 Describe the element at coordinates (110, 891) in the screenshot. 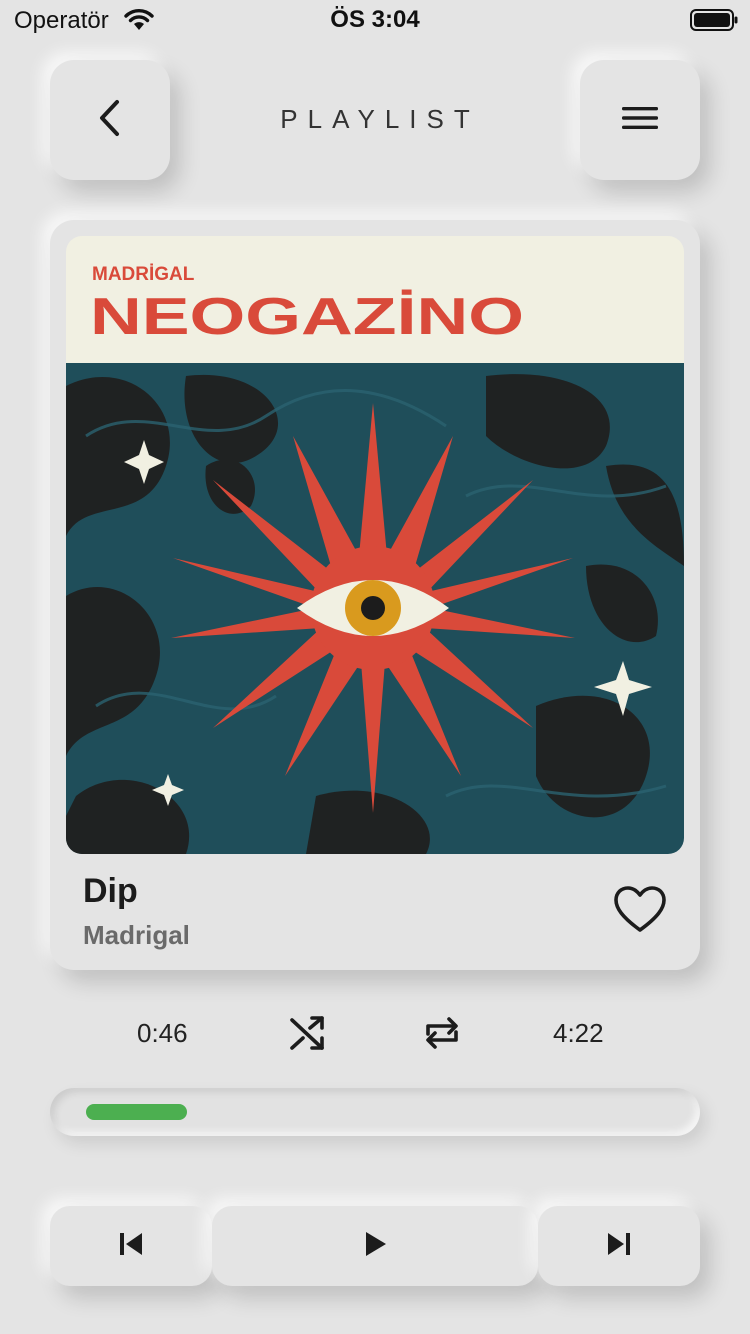

I see `track-title: Dip` at that location.